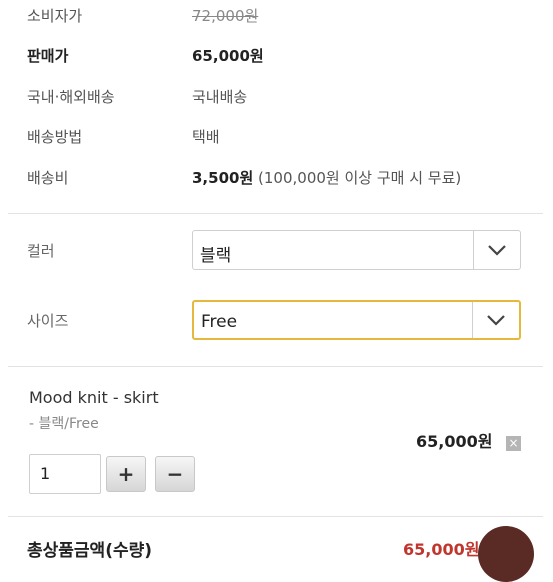 This screenshot has width=553, height=582. What do you see at coordinates (506, 554) in the screenshot?
I see `floating-action-button` at bounding box center [506, 554].